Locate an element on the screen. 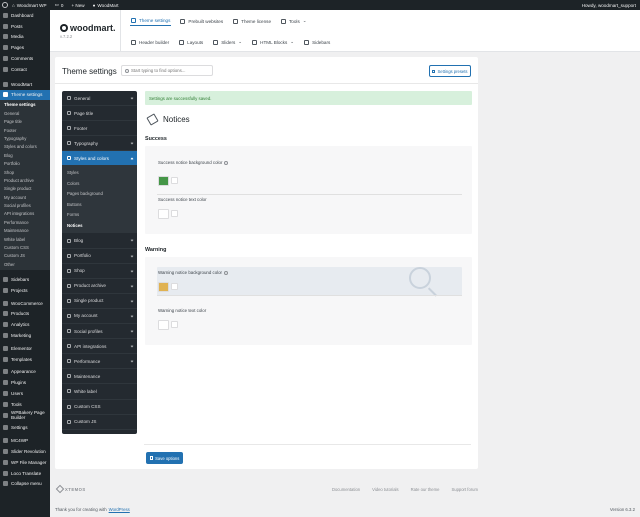  sidebar-item-comments: Comments is located at coordinates (25, 58).